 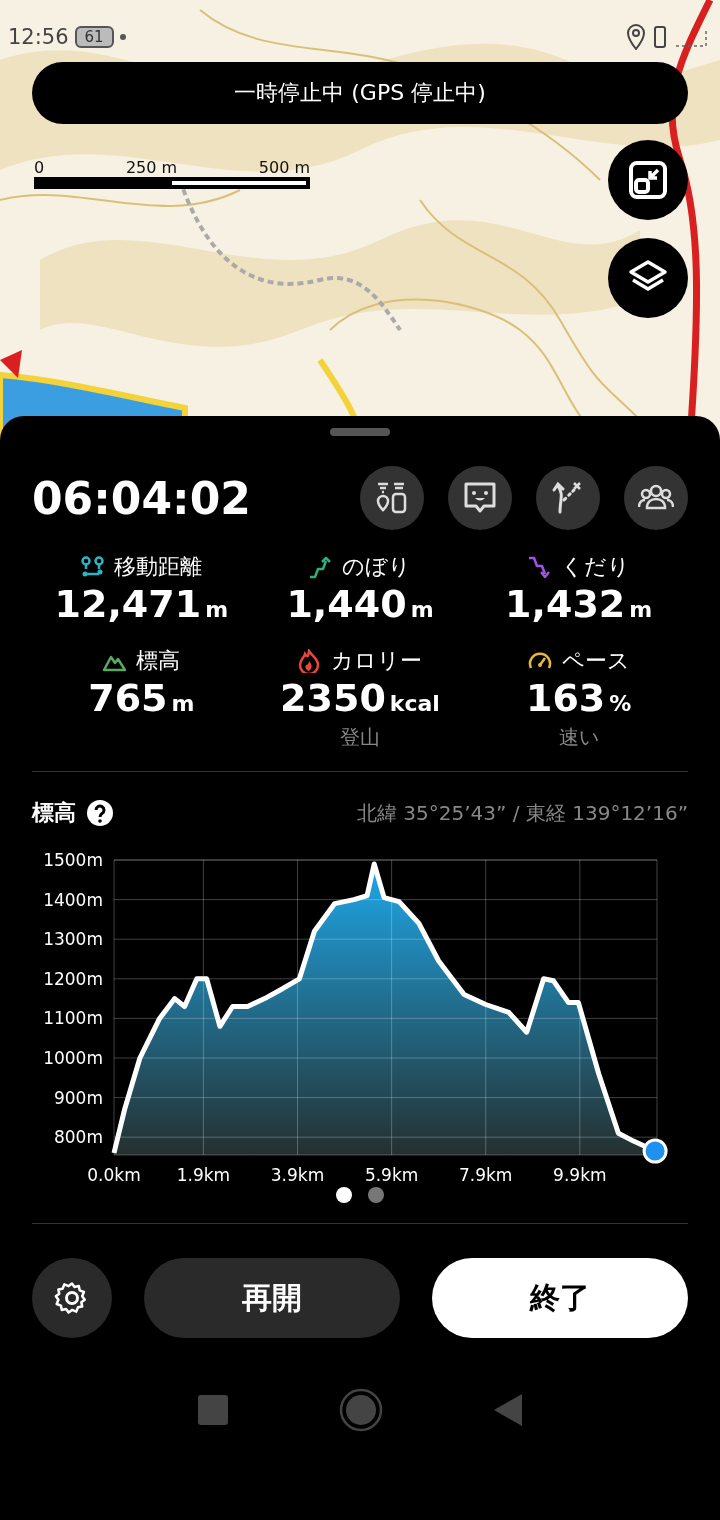 What do you see at coordinates (360, 93) in the screenshot?
I see `status-banner: 一時停止中 (GPS 停止中)` at bounding box center [360, 93].